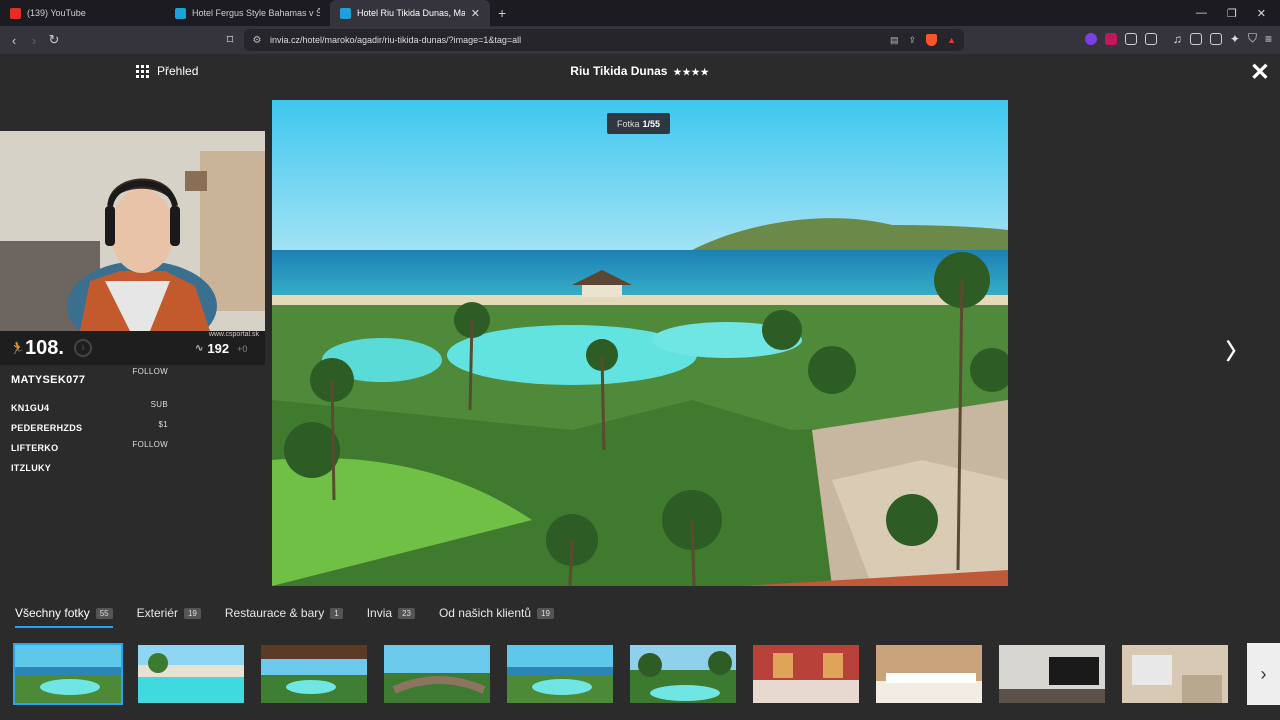 The height and width of the screenshot is (720, 1280). I want to click on wallet-icon, so click(1215, 38).